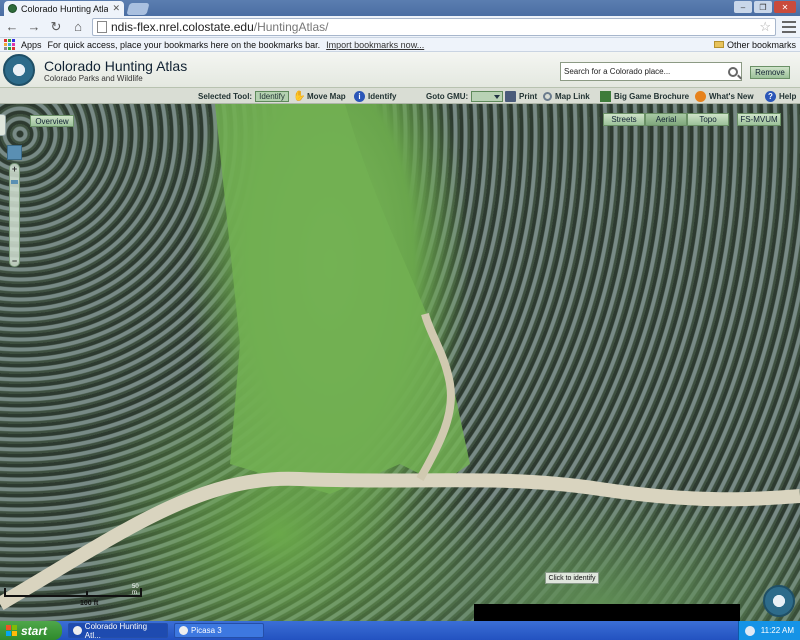  What do you see at coordinates (116, 8) in the screenshot?
I see `close-tab-icon: ✕` at bounding box center [116, 8].